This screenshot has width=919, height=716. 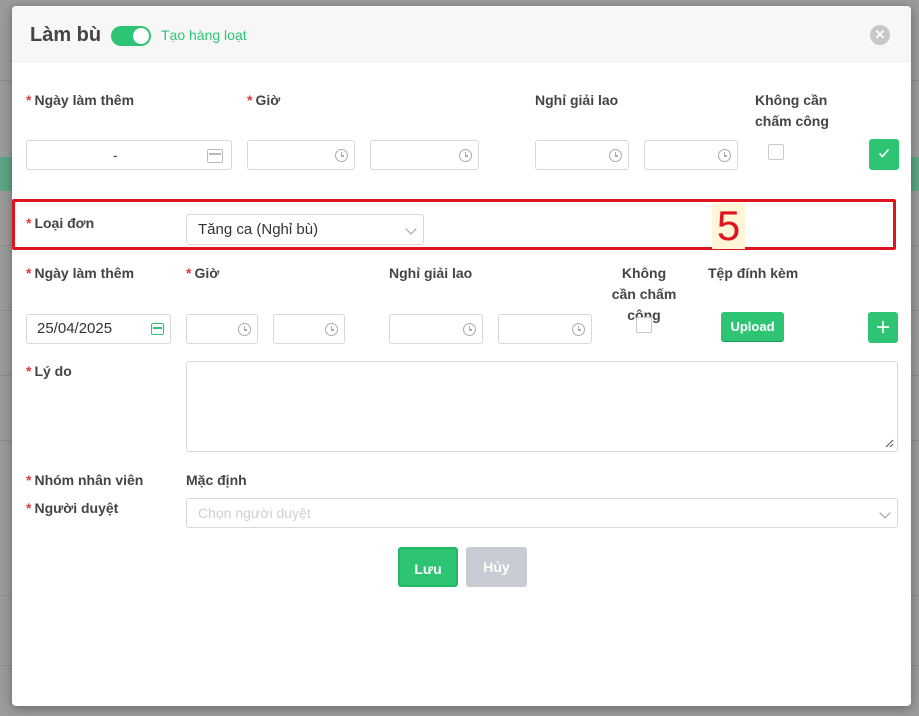 I want to click on row1-date-label: * Ngày làm thêm, so click(x=80, y=100).